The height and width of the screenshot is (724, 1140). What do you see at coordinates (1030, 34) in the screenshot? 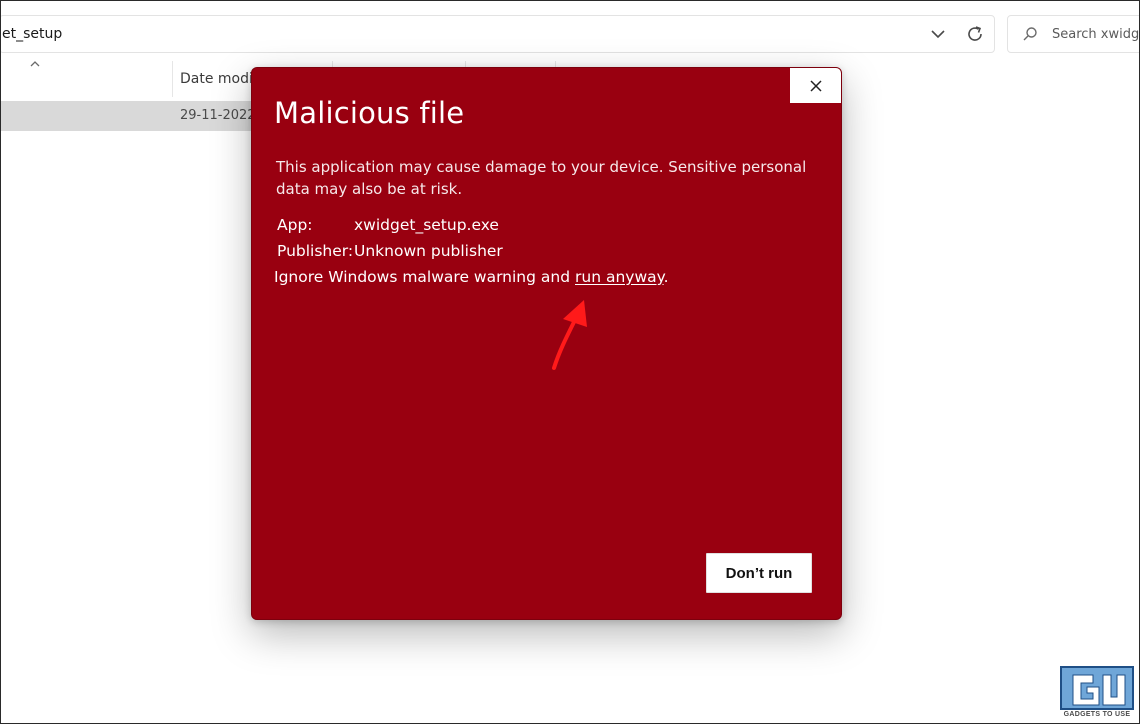
I see `search-icon` at bounding box center [1030, 34].